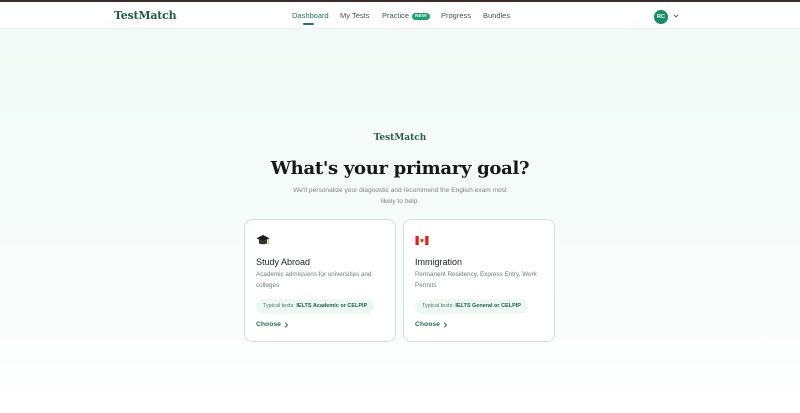  What do you see at coordinates (263, 240) in the screenshot?
I see `graduation-cap-icon` at bounding box center [263, 240].